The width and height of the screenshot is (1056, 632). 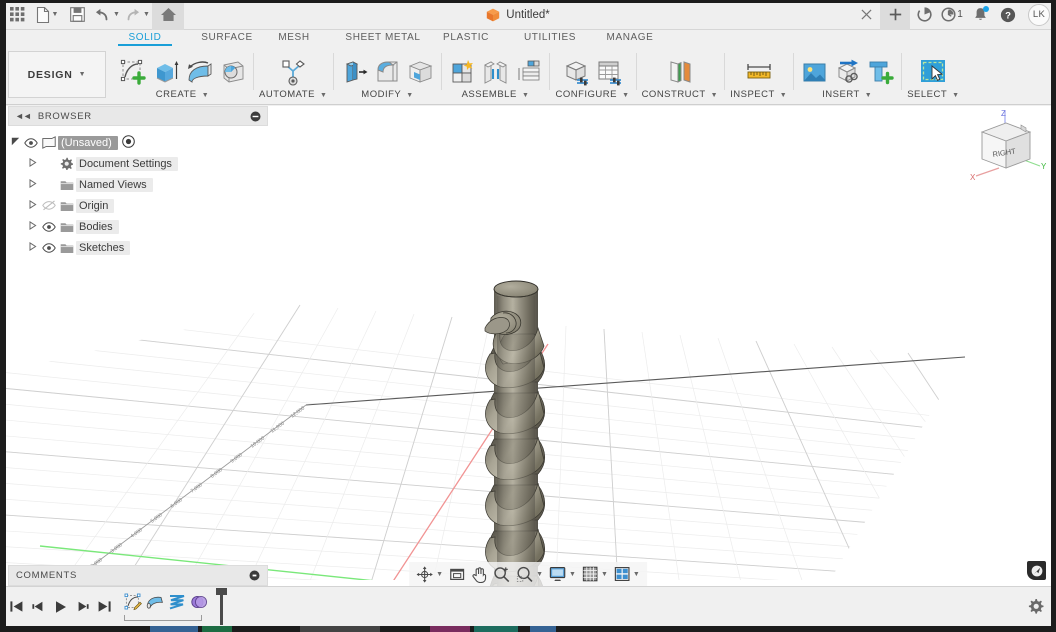 I want to click on sidebar-item-origin: Origin, so click(x=138, y=205).